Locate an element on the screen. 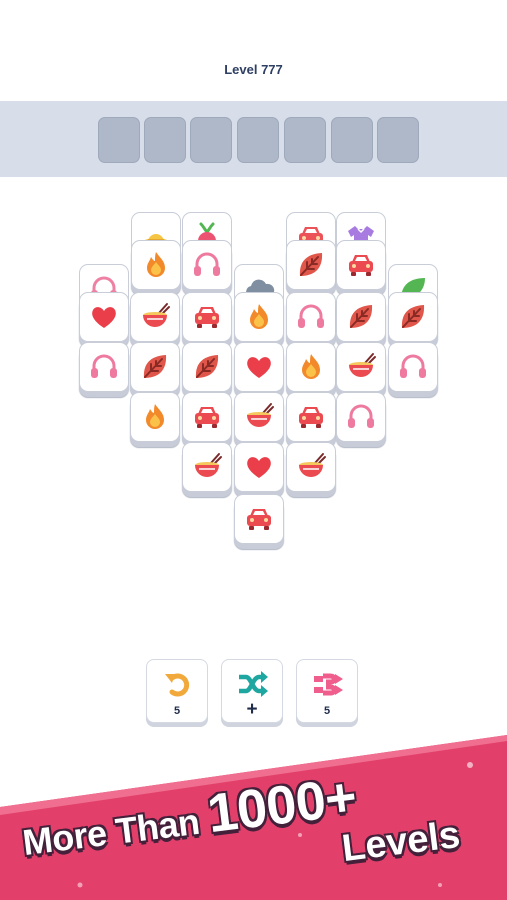 The height and width of the screenshot is (900, 507). shuffle-button: + is located at coordinates (252, 691).